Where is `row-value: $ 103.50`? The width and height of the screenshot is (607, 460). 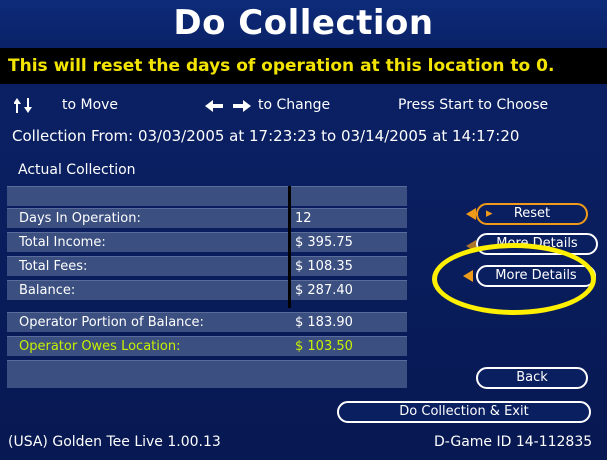 row-value: $ 103.50 is located at coordinates (324, 346).